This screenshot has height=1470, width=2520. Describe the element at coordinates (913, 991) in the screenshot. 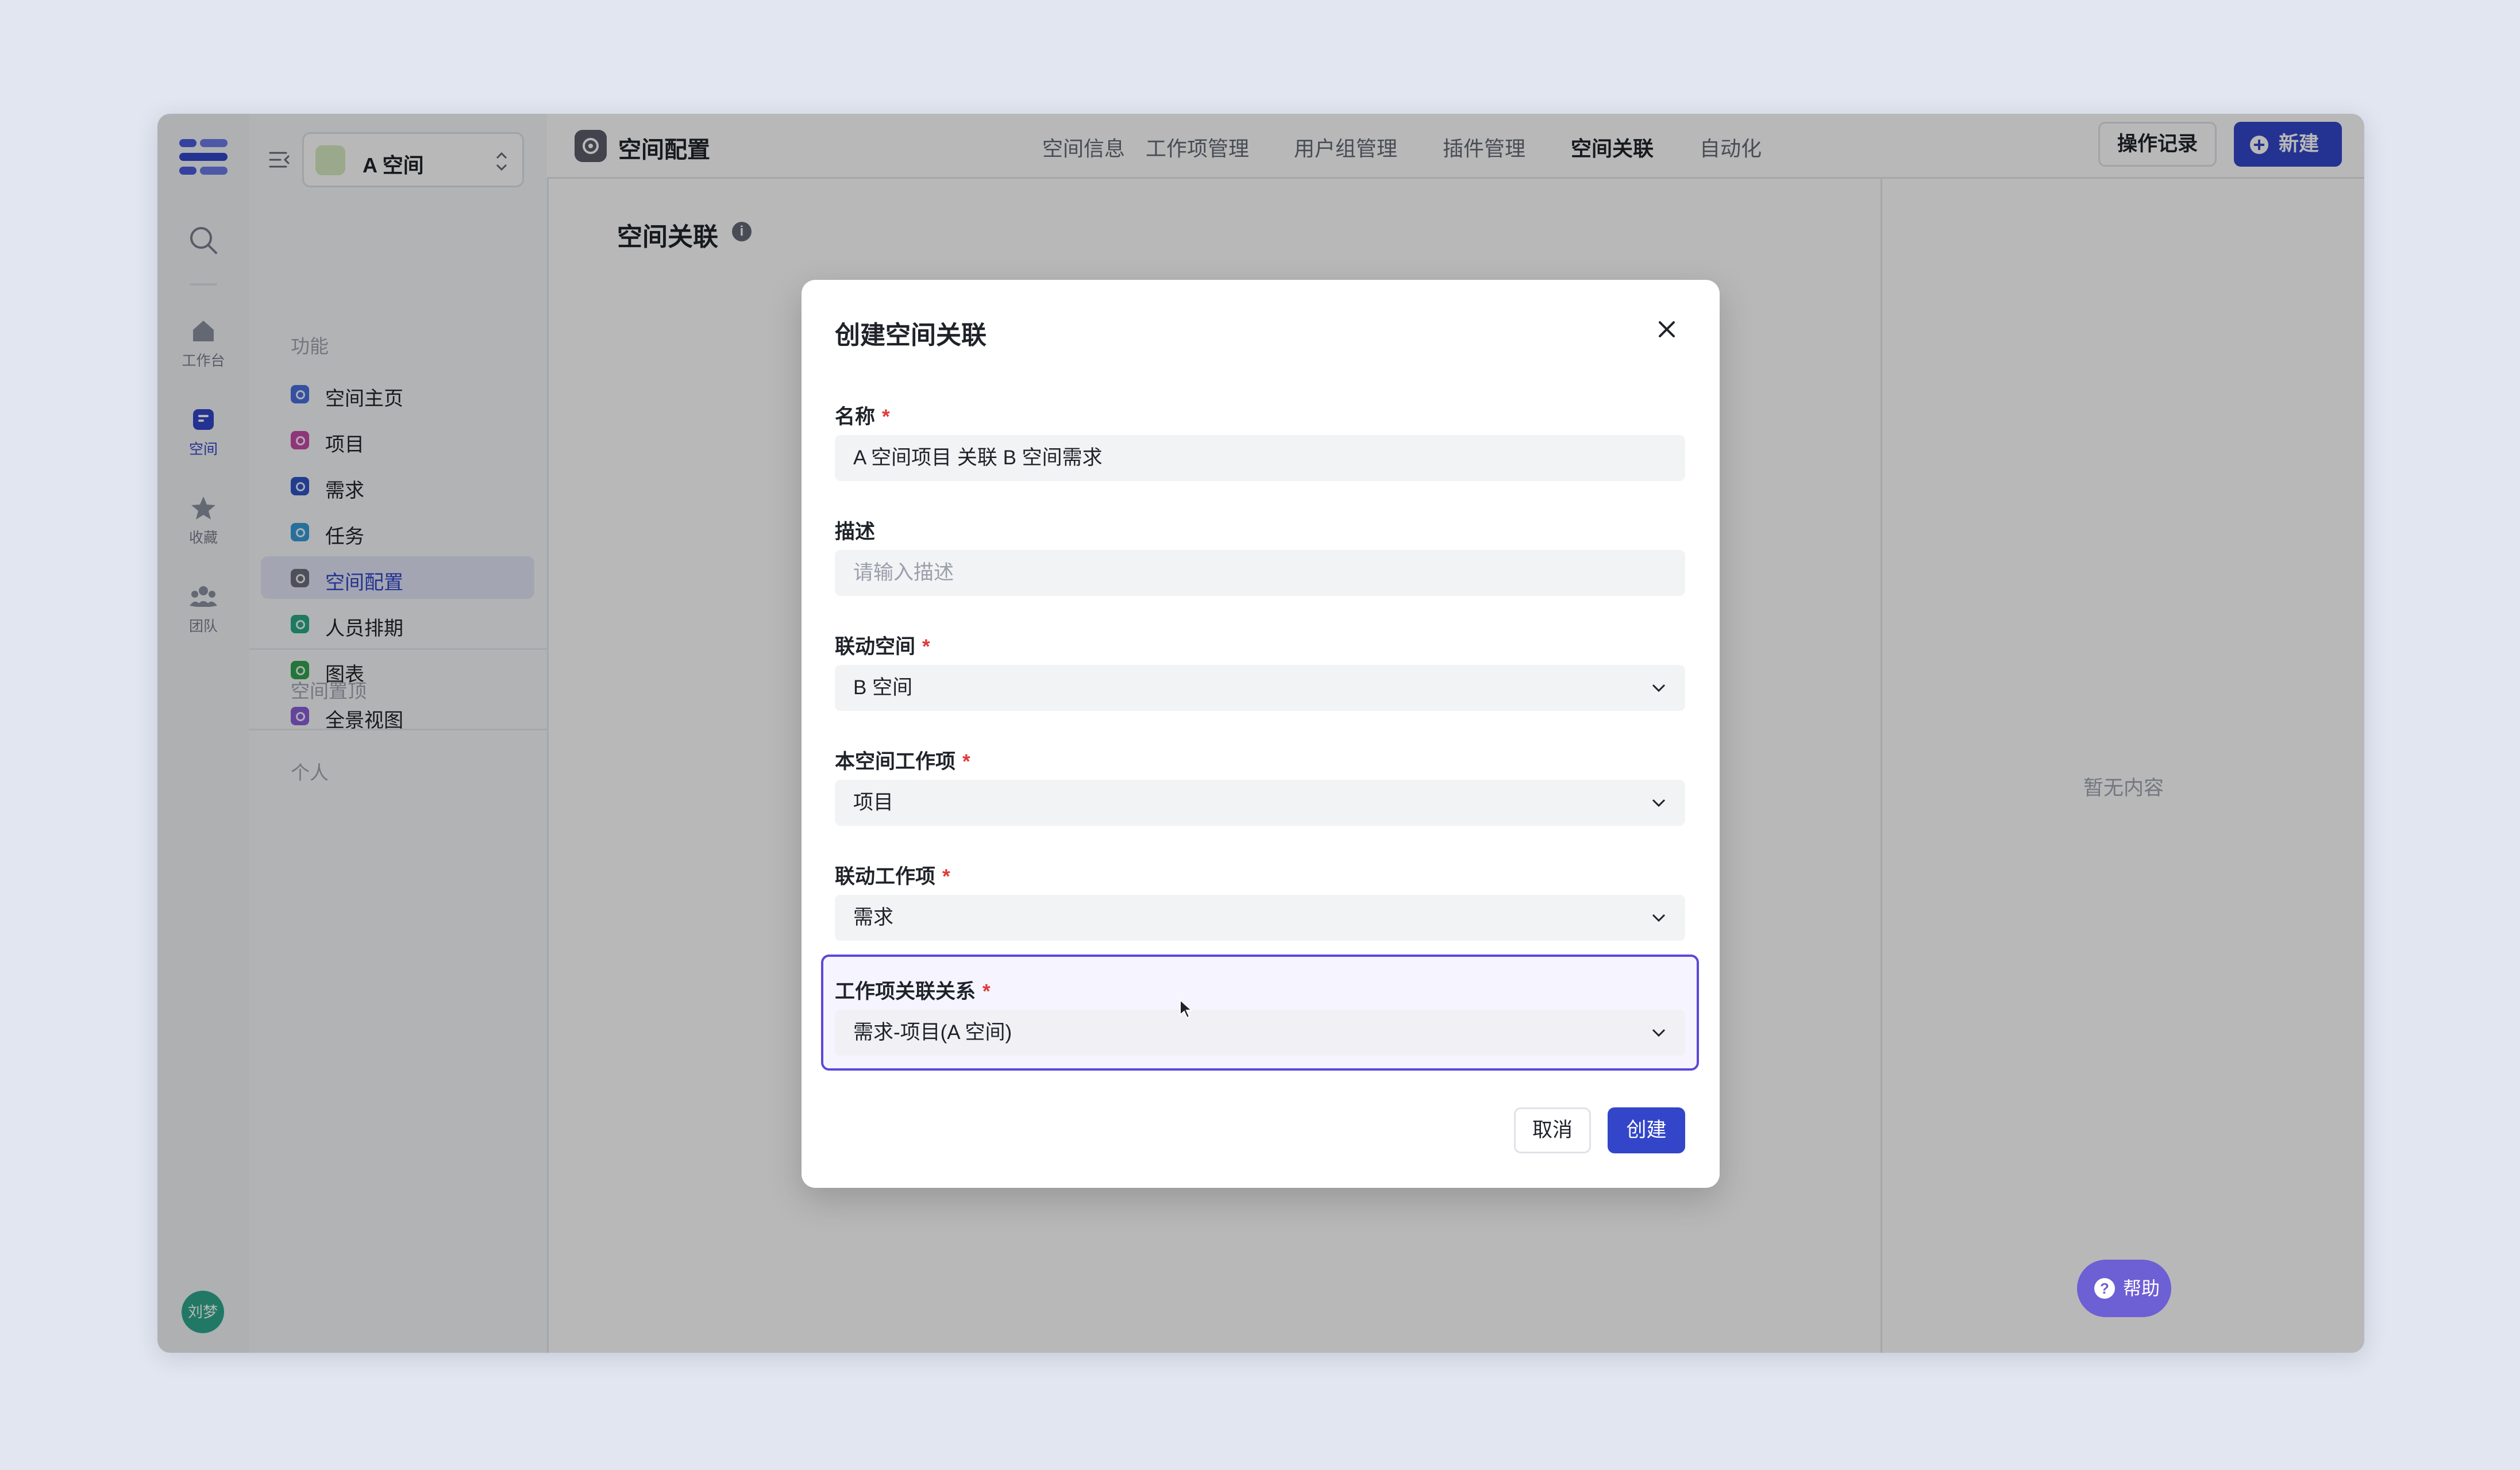

I see `relation-label: 工作项关联关系 *` at that location.